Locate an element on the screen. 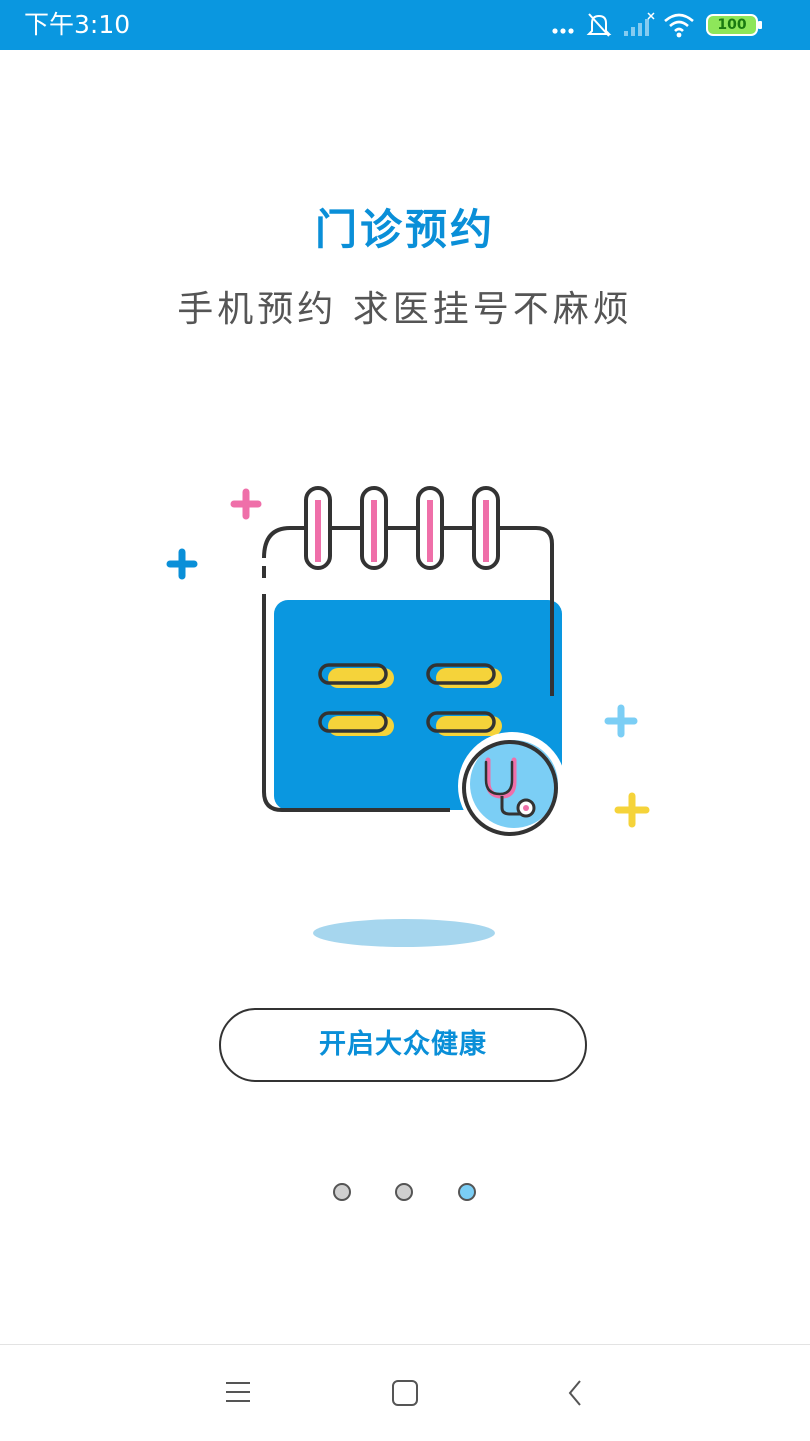 This screenshot has height=1441, width=810. status-bar: 下午3:10 100 is located at coordinates (405, 25).